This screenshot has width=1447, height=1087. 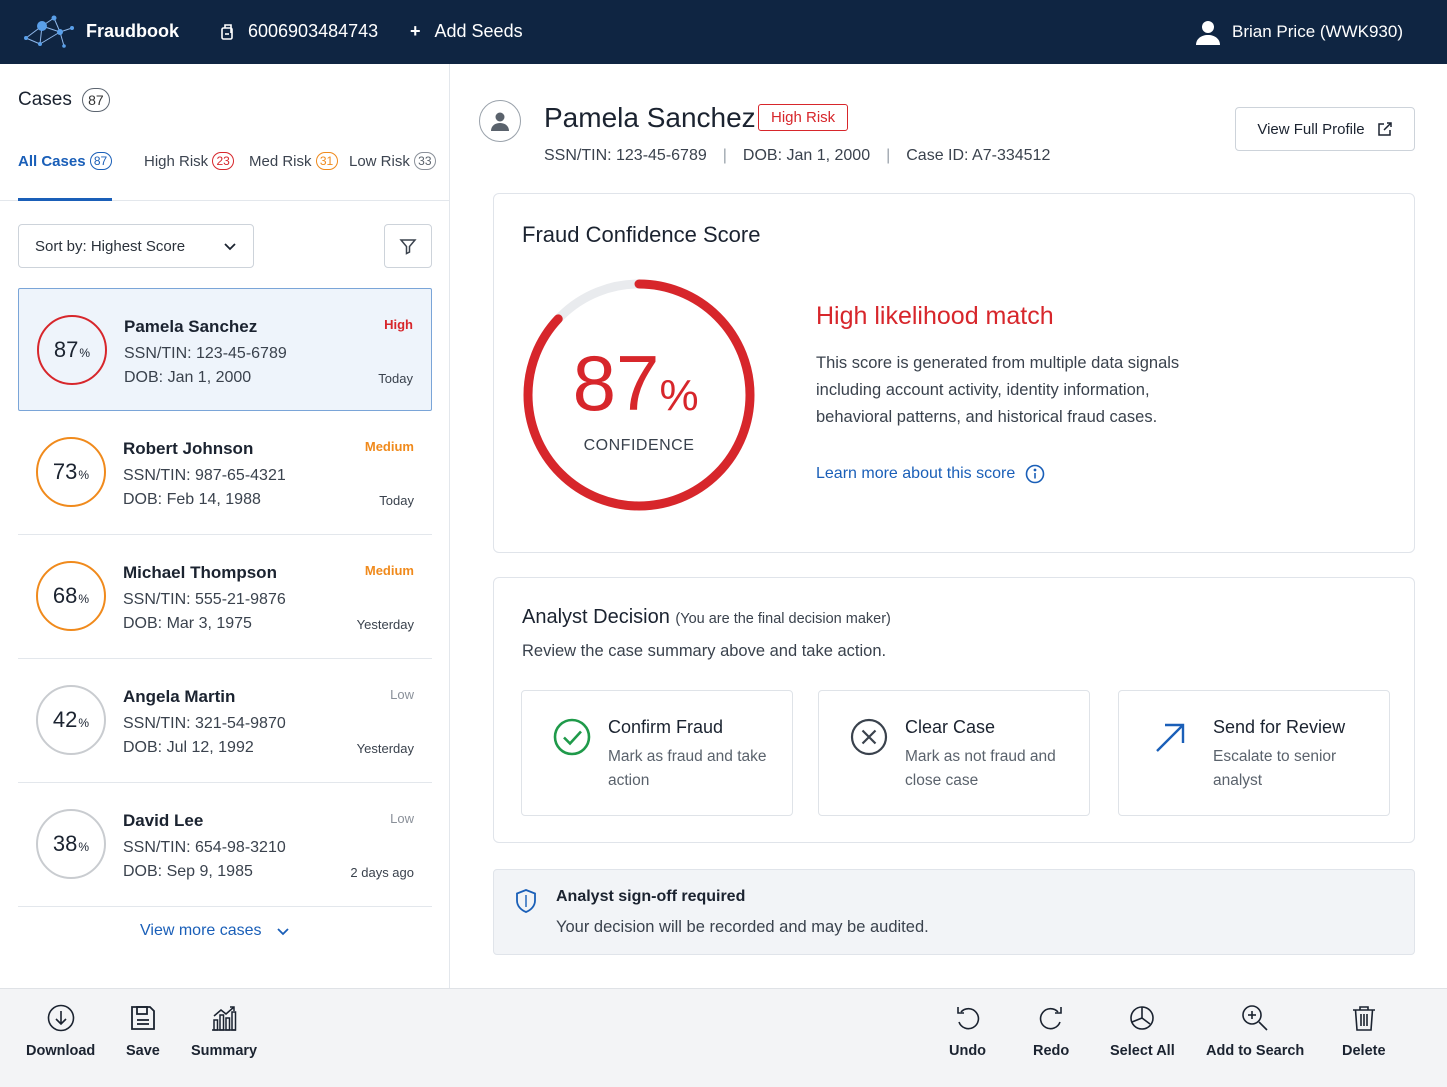 What do you see at coordinates (204, 847) in the screenshot?
I see `case-ssn: SSN/TIN: 654-98-3210` at bounding box center [204, 847].